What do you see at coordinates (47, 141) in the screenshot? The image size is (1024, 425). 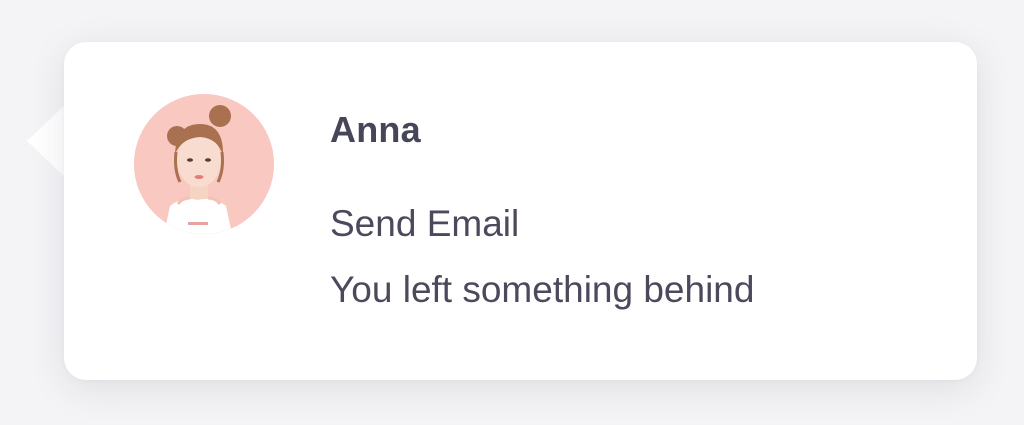 I see `speech-bubble-pointer` at bounding box center [47, 141].